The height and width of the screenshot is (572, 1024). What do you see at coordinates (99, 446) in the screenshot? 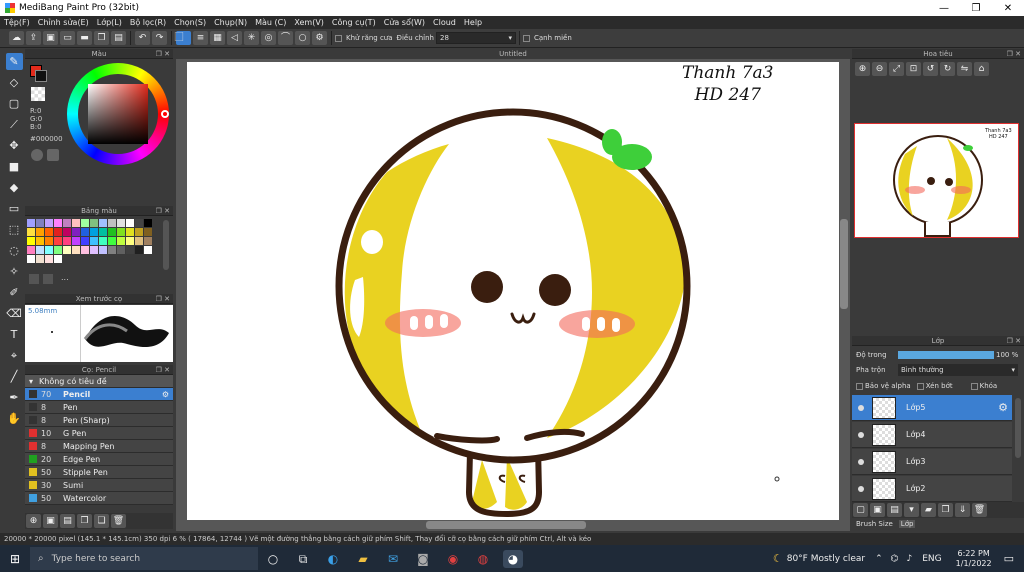
I see `brush-item-mapping-pen: 8 Mapping Pen` at bounding box center [99, 446].